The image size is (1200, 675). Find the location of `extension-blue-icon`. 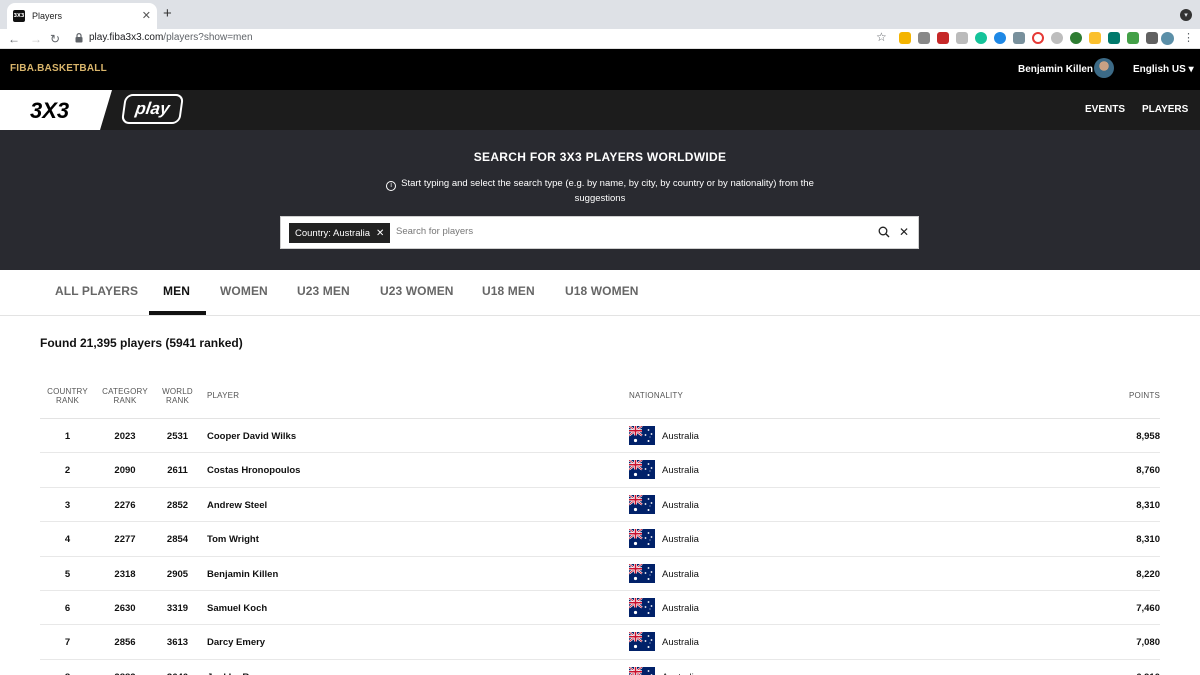

extension-blue-icon is located at coordinates (1000, 38).